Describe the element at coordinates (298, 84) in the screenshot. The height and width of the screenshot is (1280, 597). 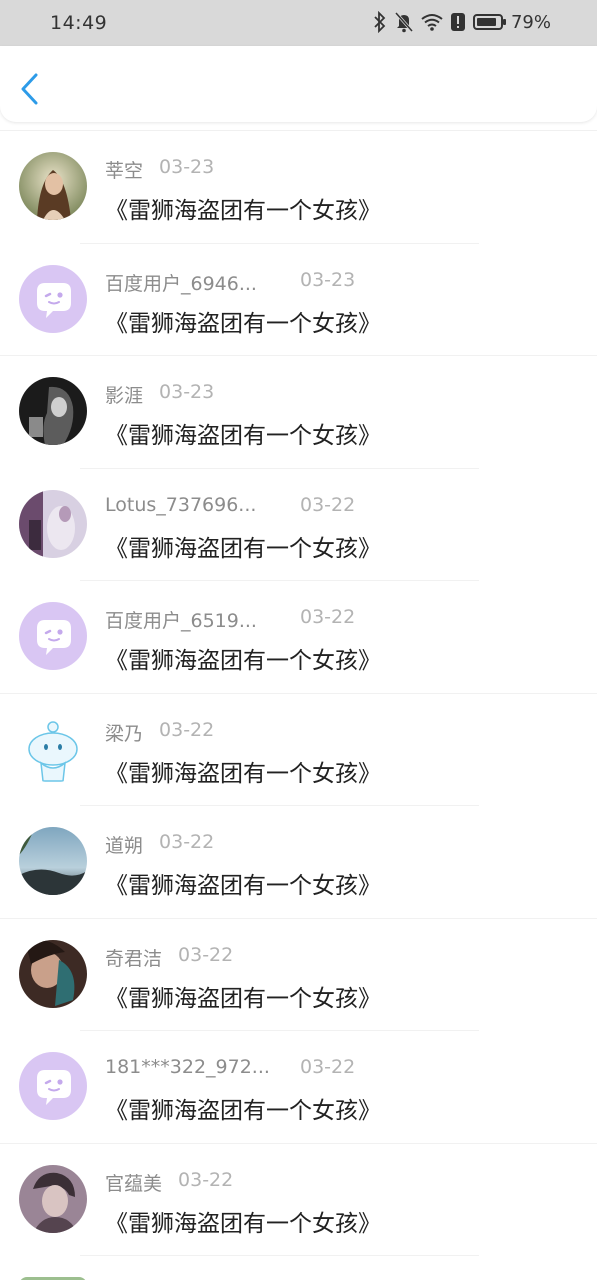
I see `top-nav-bar` at that location.